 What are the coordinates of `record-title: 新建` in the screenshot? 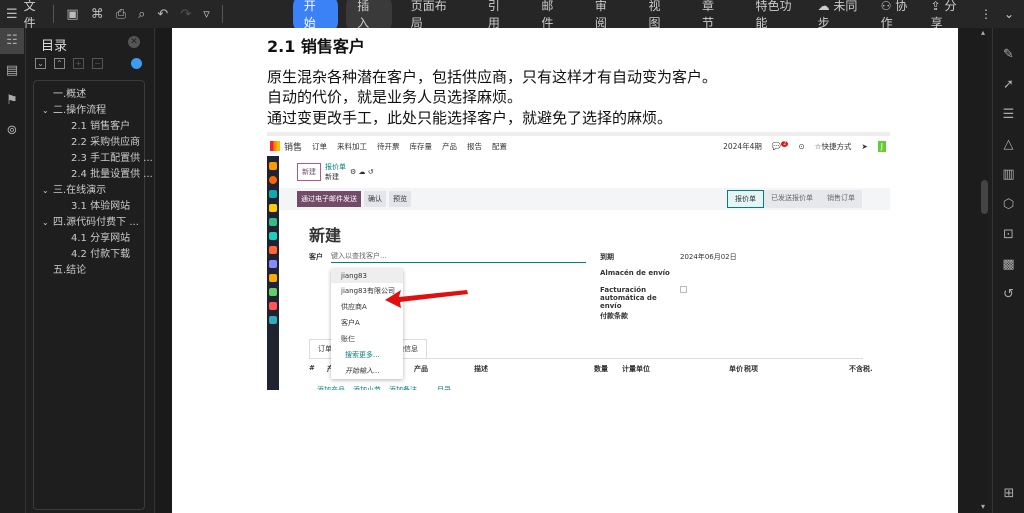 It's located at (325, 235).